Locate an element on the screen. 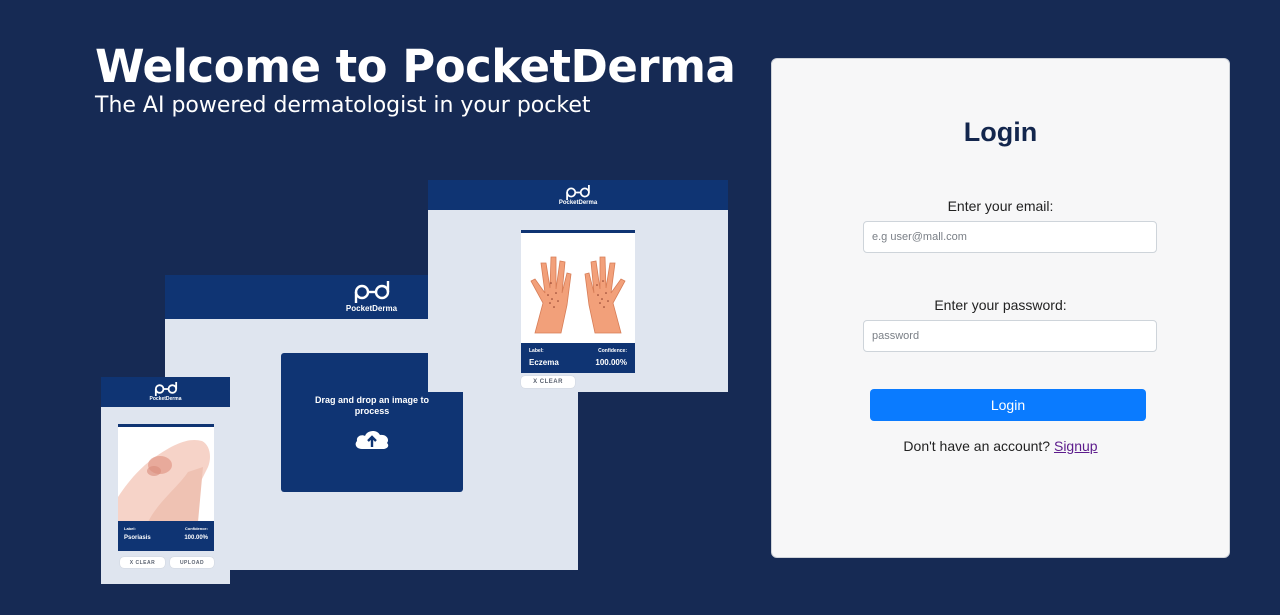 The height and width of the screenshot is (615, 1280). signup-row: Don't have an account? Signup is located at coordinates (1000, 446).